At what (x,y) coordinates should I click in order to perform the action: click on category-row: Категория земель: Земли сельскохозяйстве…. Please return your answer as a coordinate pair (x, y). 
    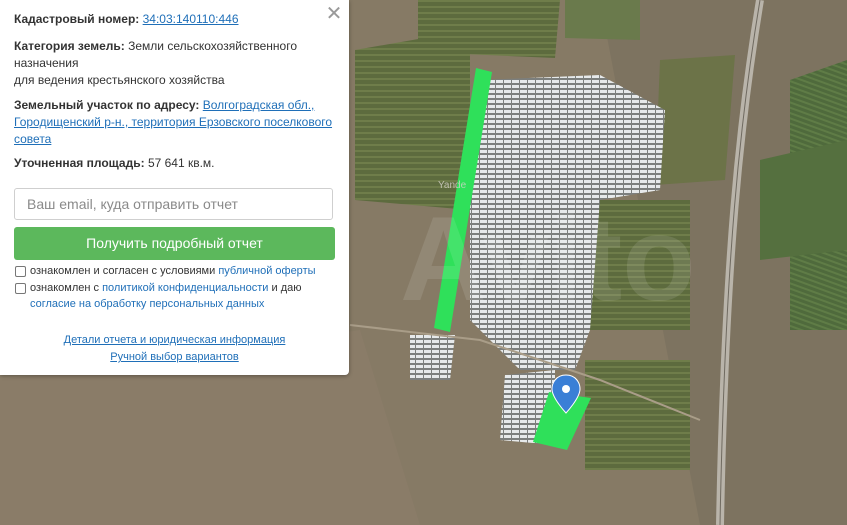
    Looking at the image, I should click on (155, 63).